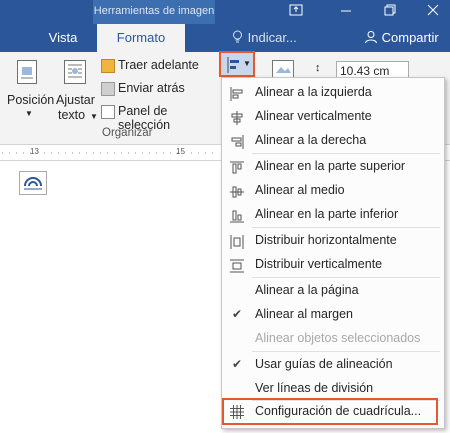 This screenshot has height=433, width=450. Describe the element at coordinates (338, 338) in the screenshot. I see `menu-item-align-selected-objects: Alinear objetos seleccionados` at that location.